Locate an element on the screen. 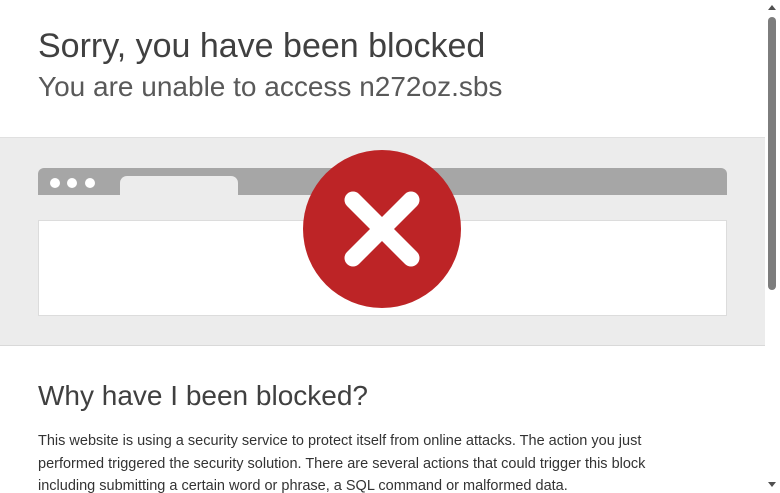  blocked-x-circle-icon is located at coordinates (382, 229).